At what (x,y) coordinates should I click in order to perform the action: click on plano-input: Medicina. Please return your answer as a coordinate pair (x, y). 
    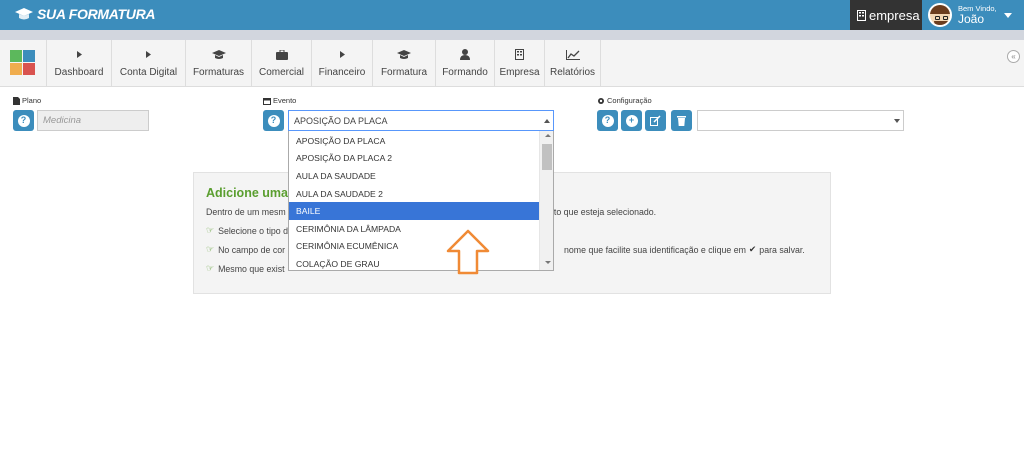
    Looking at the image, I should click on (93, 120).